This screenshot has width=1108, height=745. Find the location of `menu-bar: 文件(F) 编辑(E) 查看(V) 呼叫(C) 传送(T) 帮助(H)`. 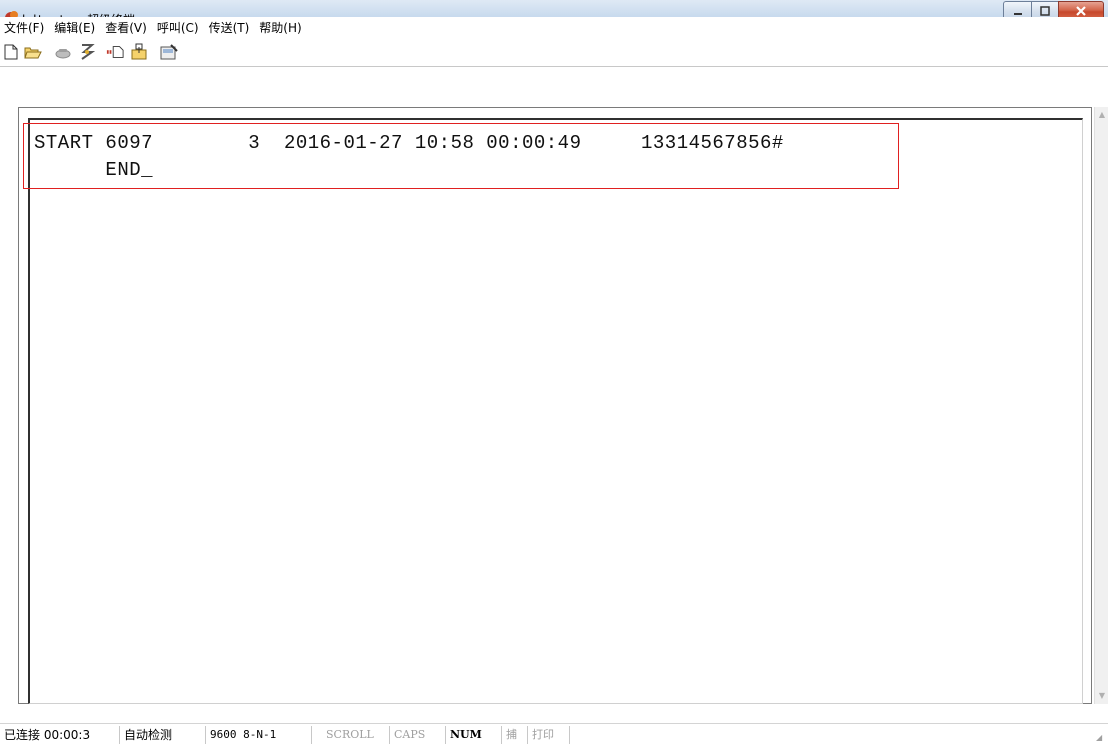

menu-bar: 文件(F) 编辑(E) 查看(V) 呼叫(C) 传送(T) 帮助(H) is located at coordinates (154, 28).